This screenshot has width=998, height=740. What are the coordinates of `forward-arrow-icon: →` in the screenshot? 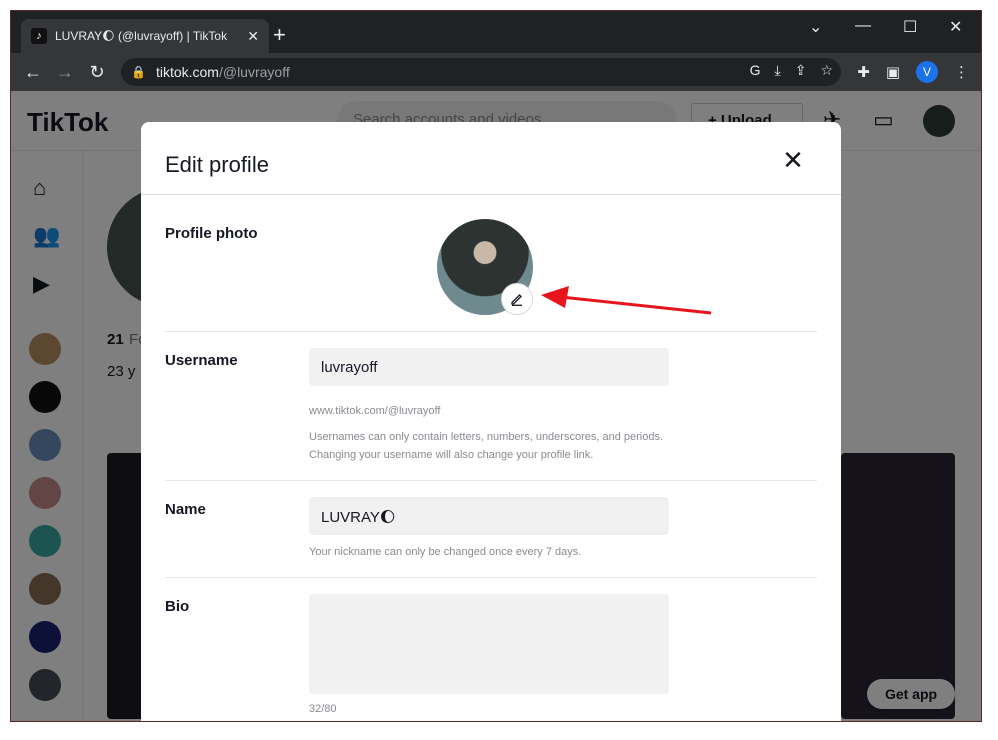 It's located at (65, 72).